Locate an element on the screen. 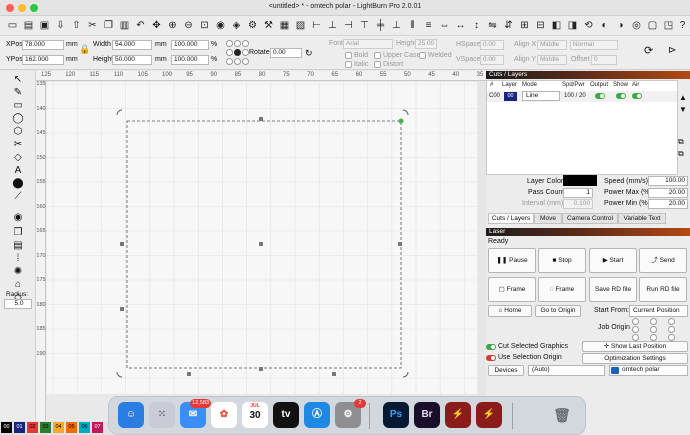 This screenshot has height=435, width=690. power-min-input: 20.00 is located at coordinates (668, 204).